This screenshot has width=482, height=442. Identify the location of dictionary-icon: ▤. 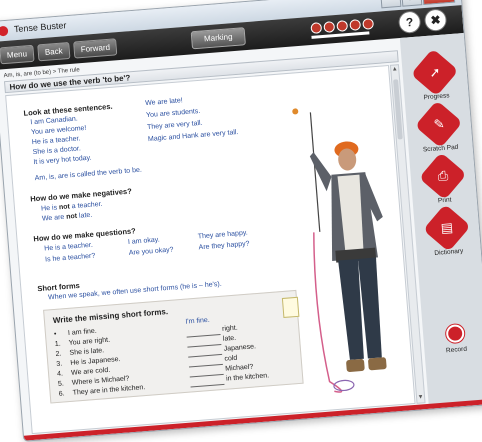
(446, 227).